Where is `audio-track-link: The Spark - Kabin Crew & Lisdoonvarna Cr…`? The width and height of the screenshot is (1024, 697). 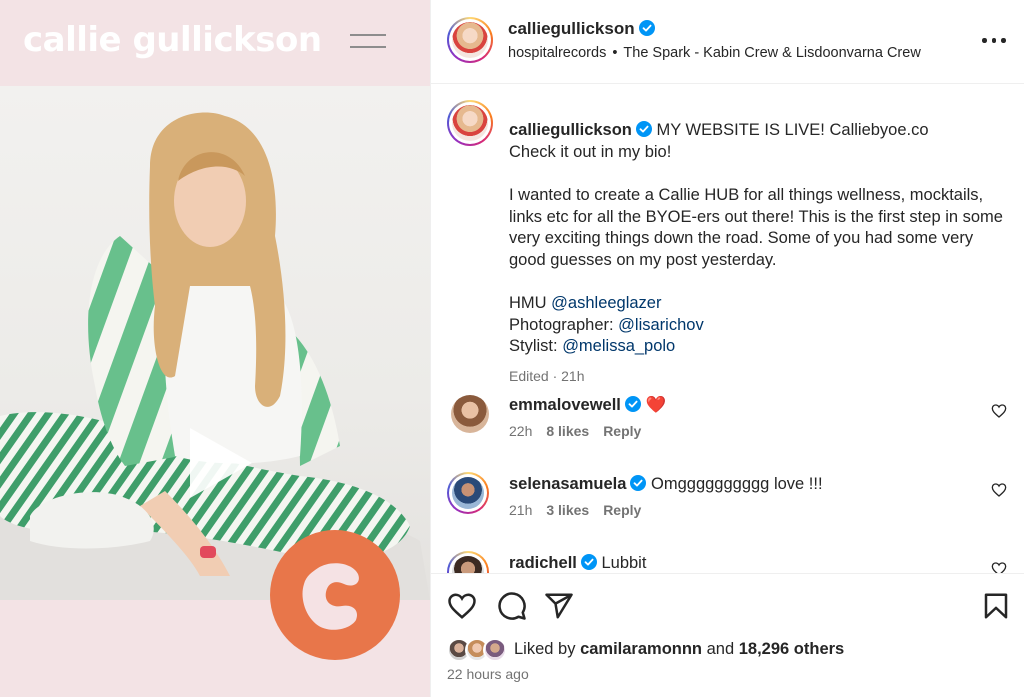
audio-track-link: The Spark - Kabin Crew & Lisdoonvarna Cr… is located at coordinates (771, 53).